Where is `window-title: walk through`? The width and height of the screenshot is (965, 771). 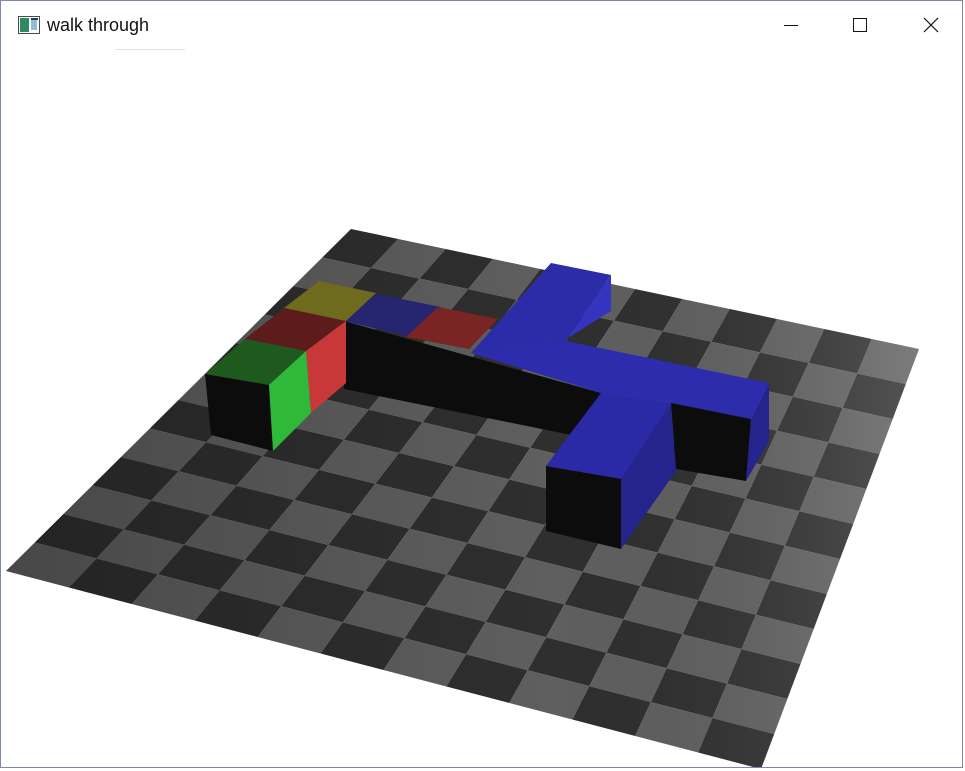 window-title: walk through is located at coordinates (98, 25).